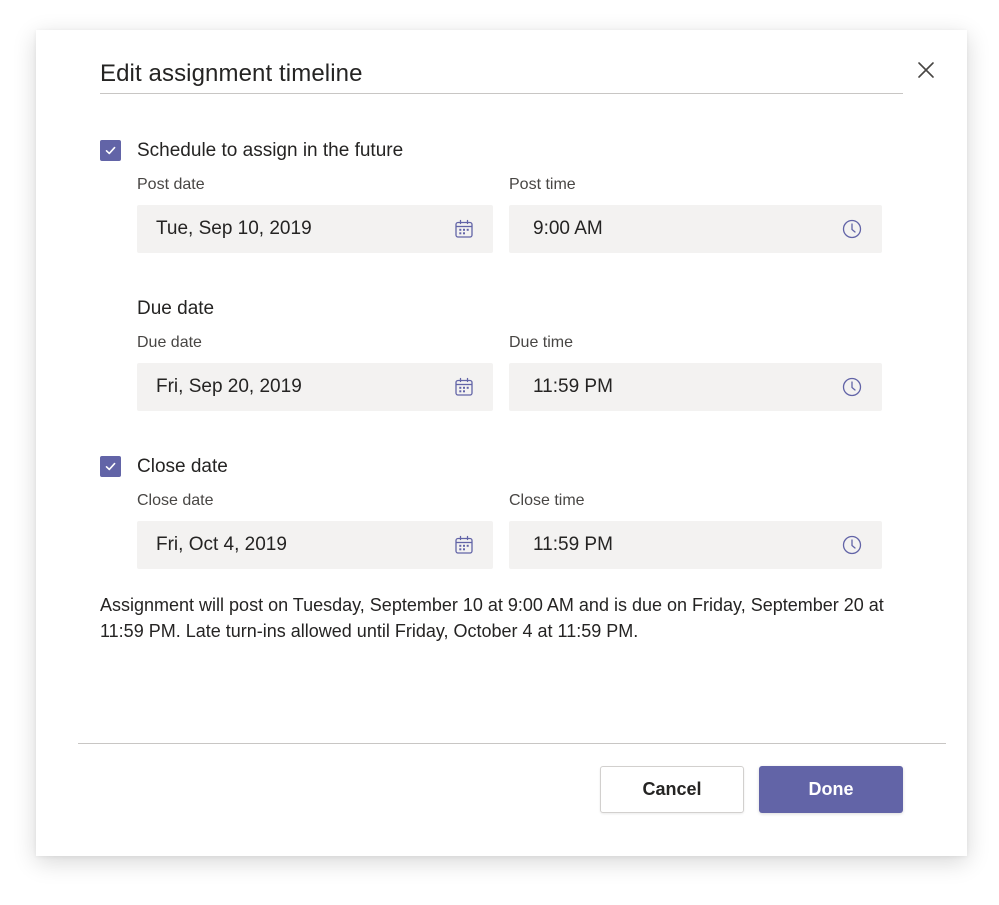 The width and height of the screenshot is (999, 905). I want to click on close-date-heading: Close date, so click(182, 466).